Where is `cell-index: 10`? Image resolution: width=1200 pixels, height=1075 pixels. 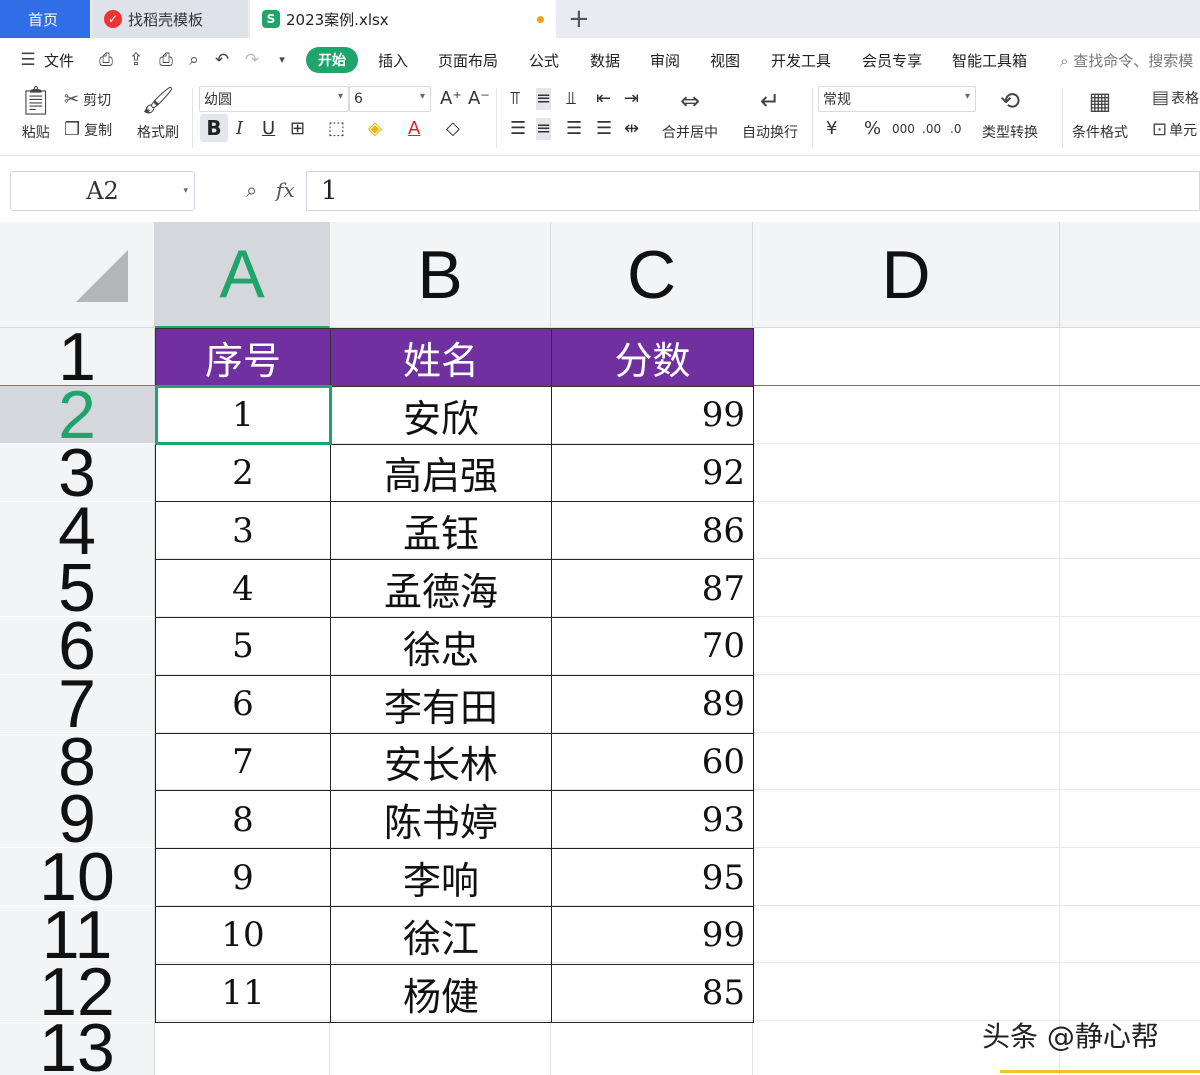 cell-index: 10 is located at coordinates (243, 935).